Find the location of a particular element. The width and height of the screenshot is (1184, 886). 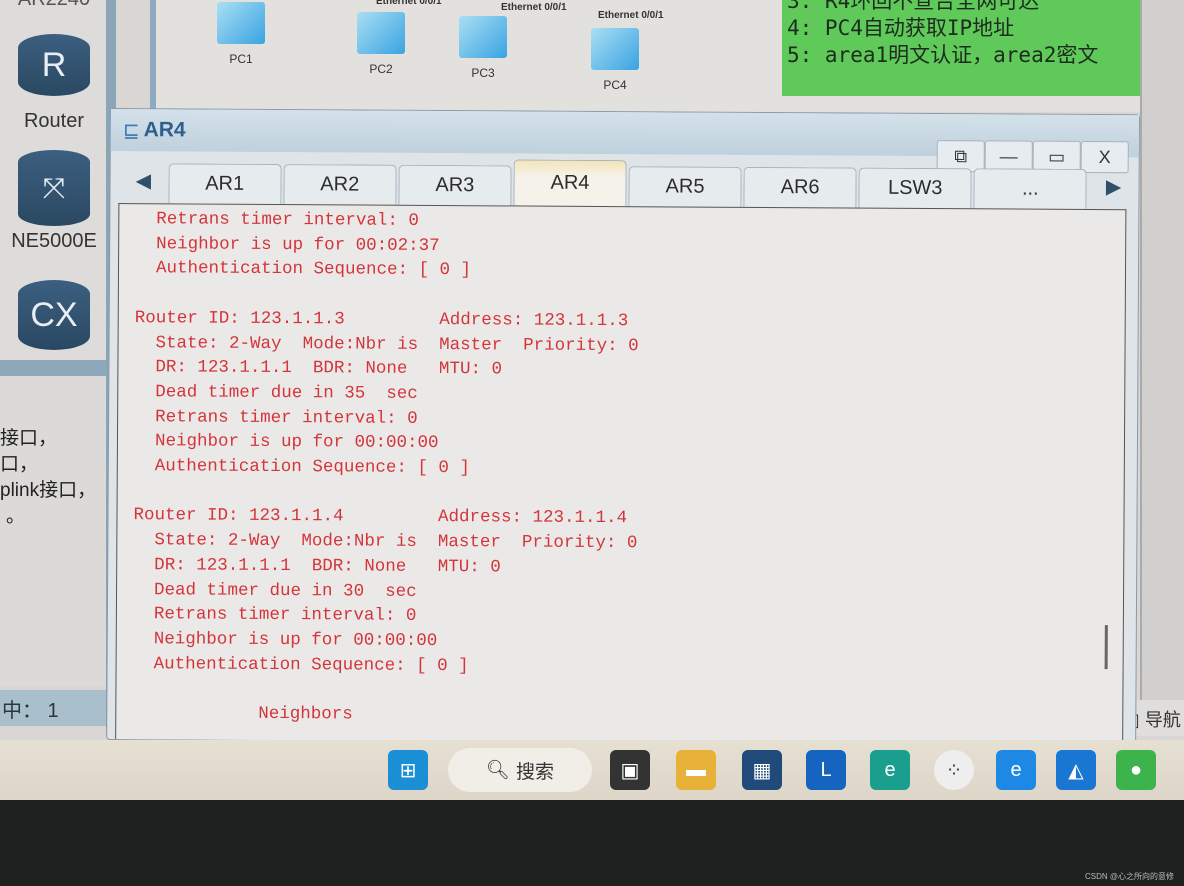

wechat-icon: ● is located at coordinates (1136, 770).